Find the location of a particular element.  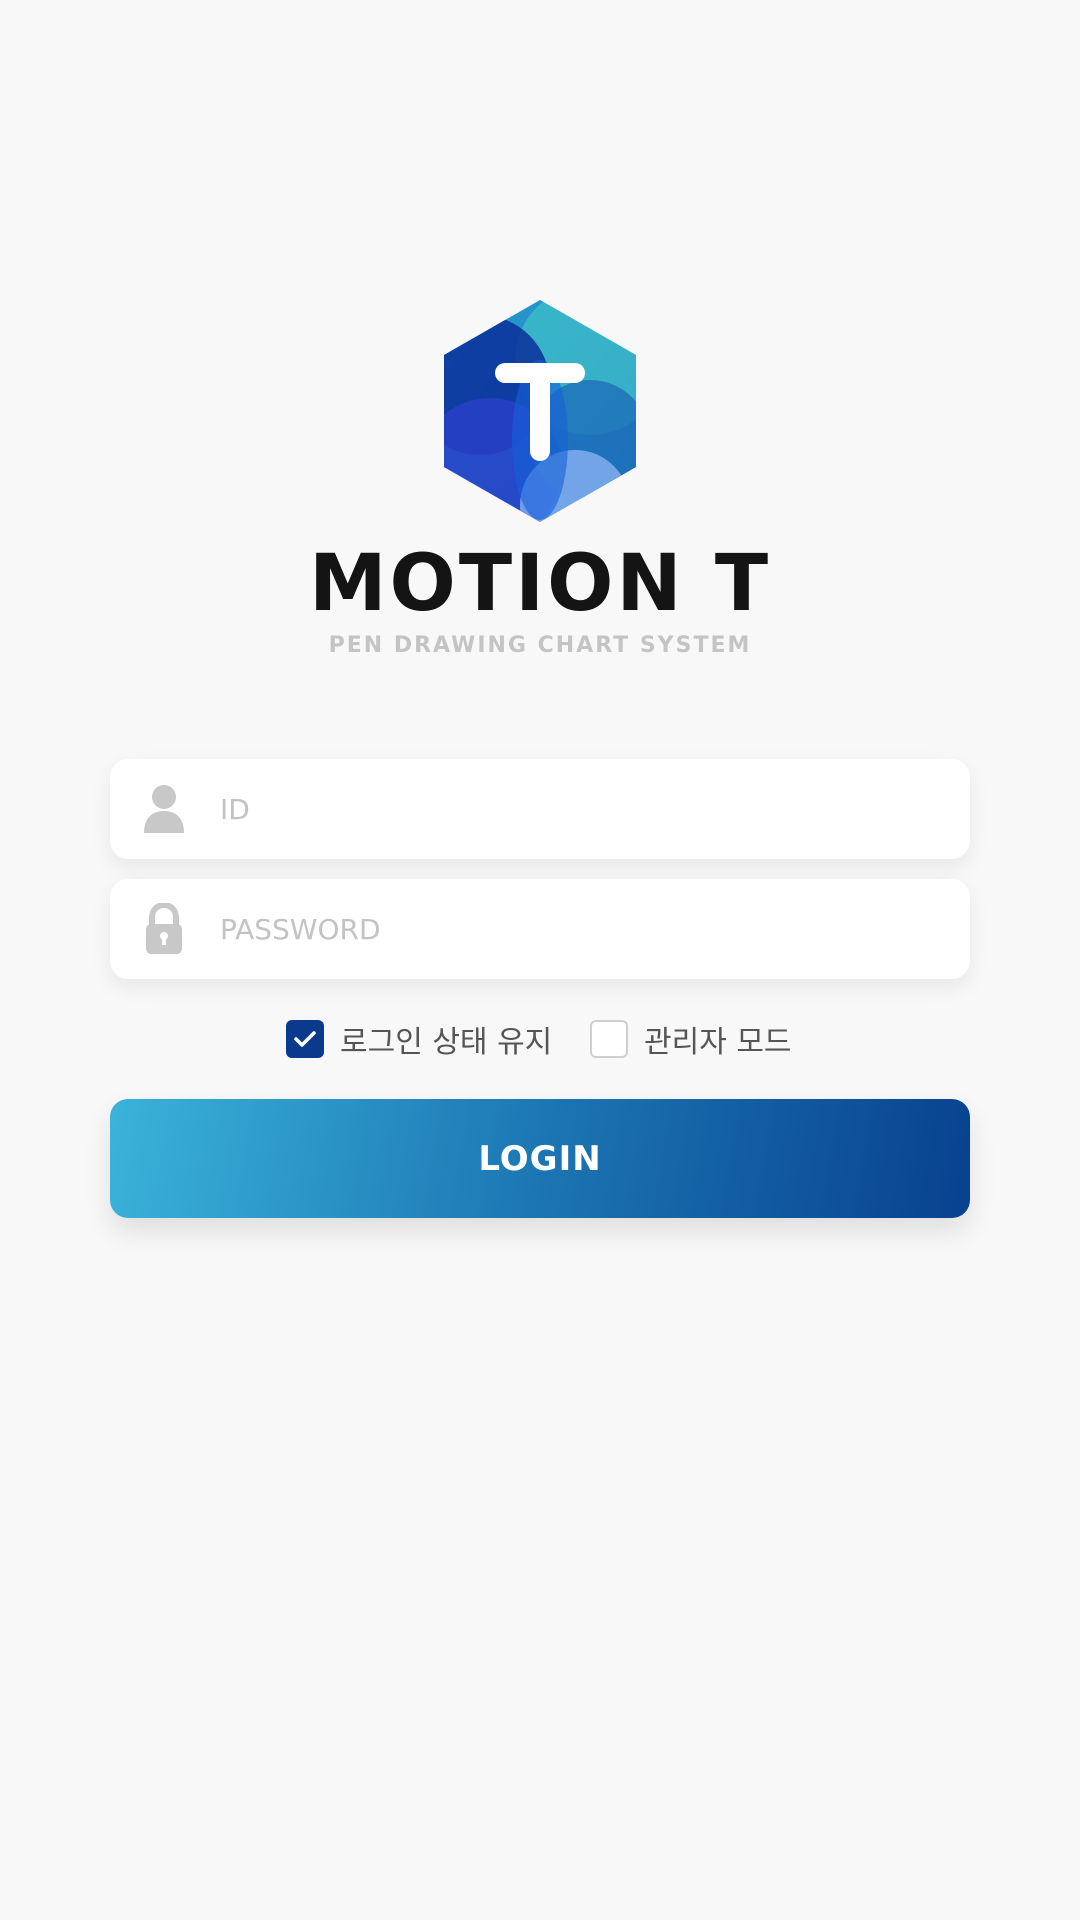

login-button-label: LOGIN is located at coordinates (540, 1158).